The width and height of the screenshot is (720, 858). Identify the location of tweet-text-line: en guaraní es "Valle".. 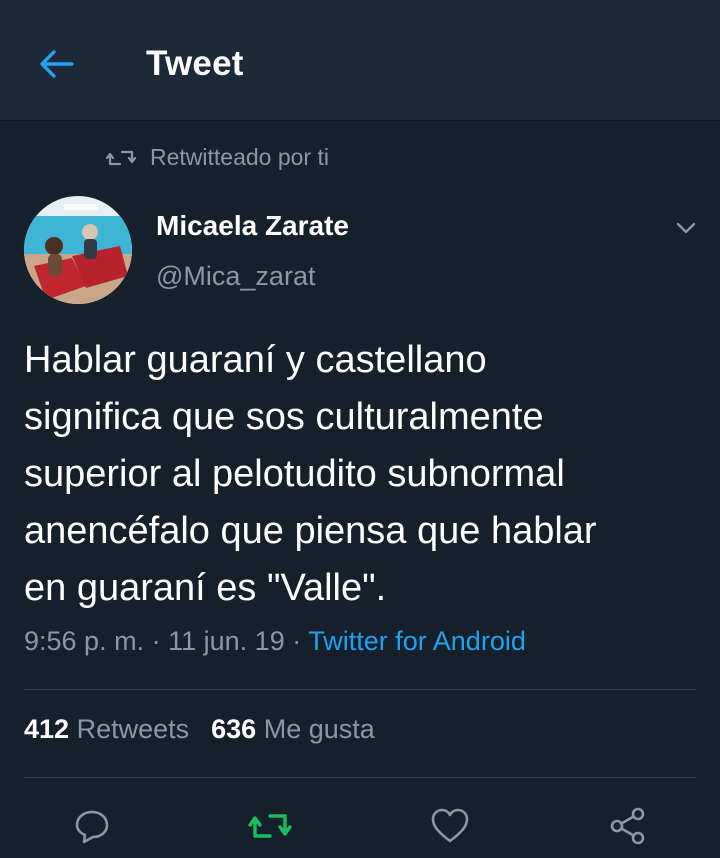
(205, 588).